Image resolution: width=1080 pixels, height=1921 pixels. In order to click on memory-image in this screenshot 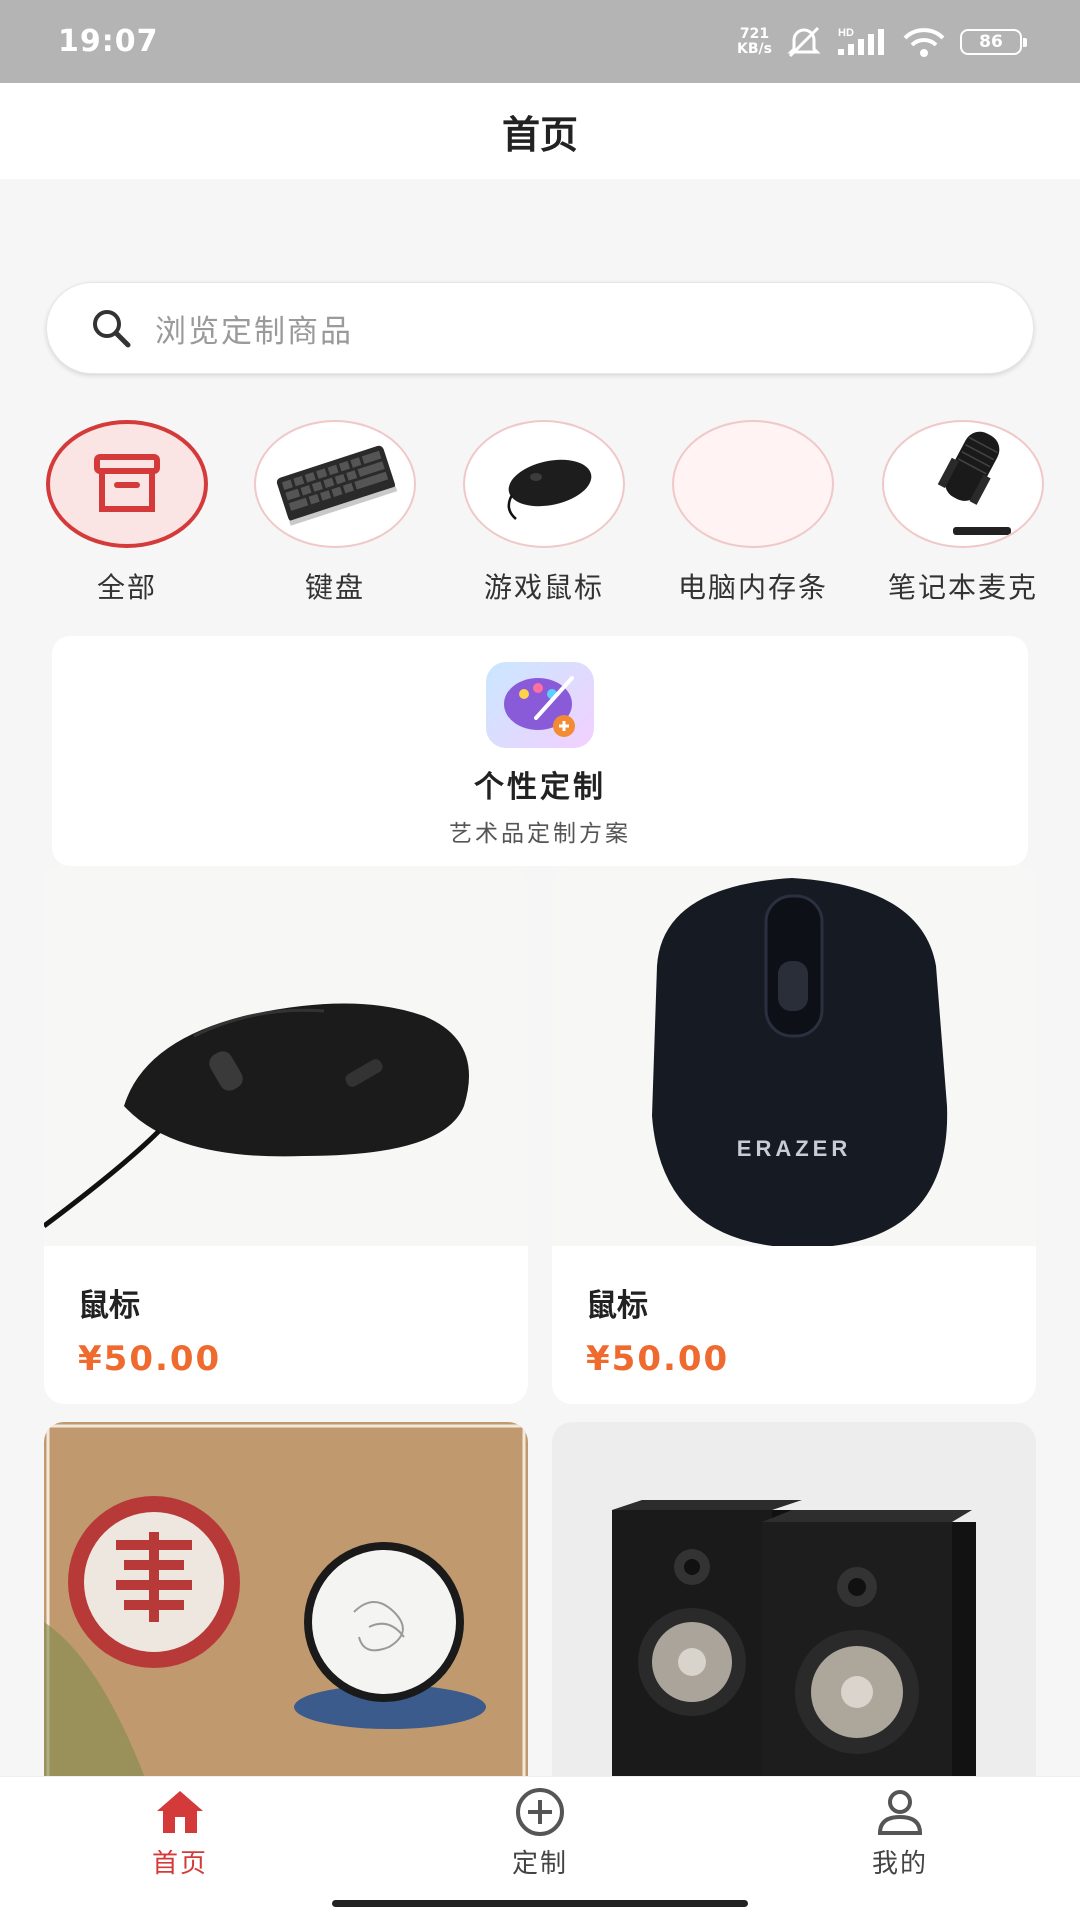, I will do `click(753, 484)`.